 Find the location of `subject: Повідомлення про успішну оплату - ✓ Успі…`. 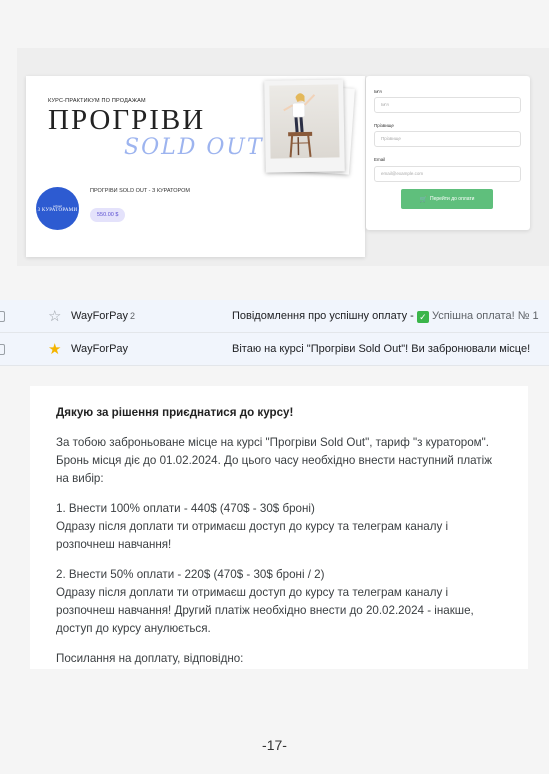

subject: Повідомлення про успішну оплату - ✓ Успі… is located at coordinates (385, 316).